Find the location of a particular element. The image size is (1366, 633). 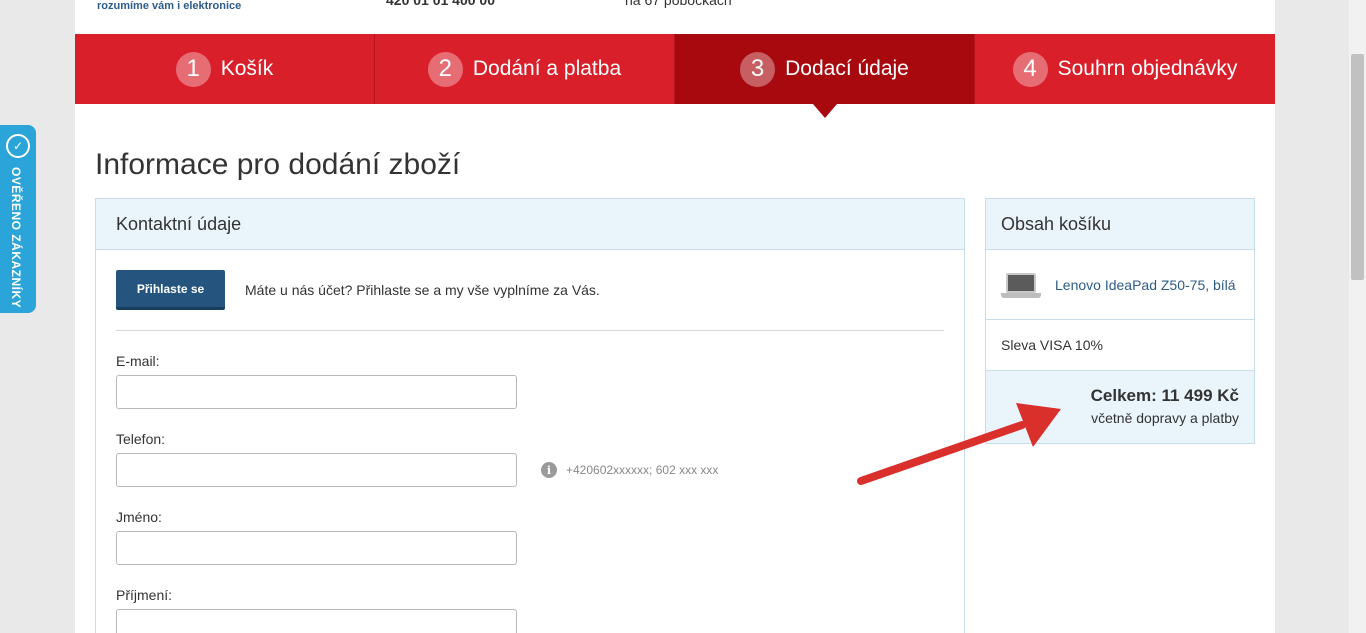

lastname-label: Příjmení: is located at coordinates (144, 595).